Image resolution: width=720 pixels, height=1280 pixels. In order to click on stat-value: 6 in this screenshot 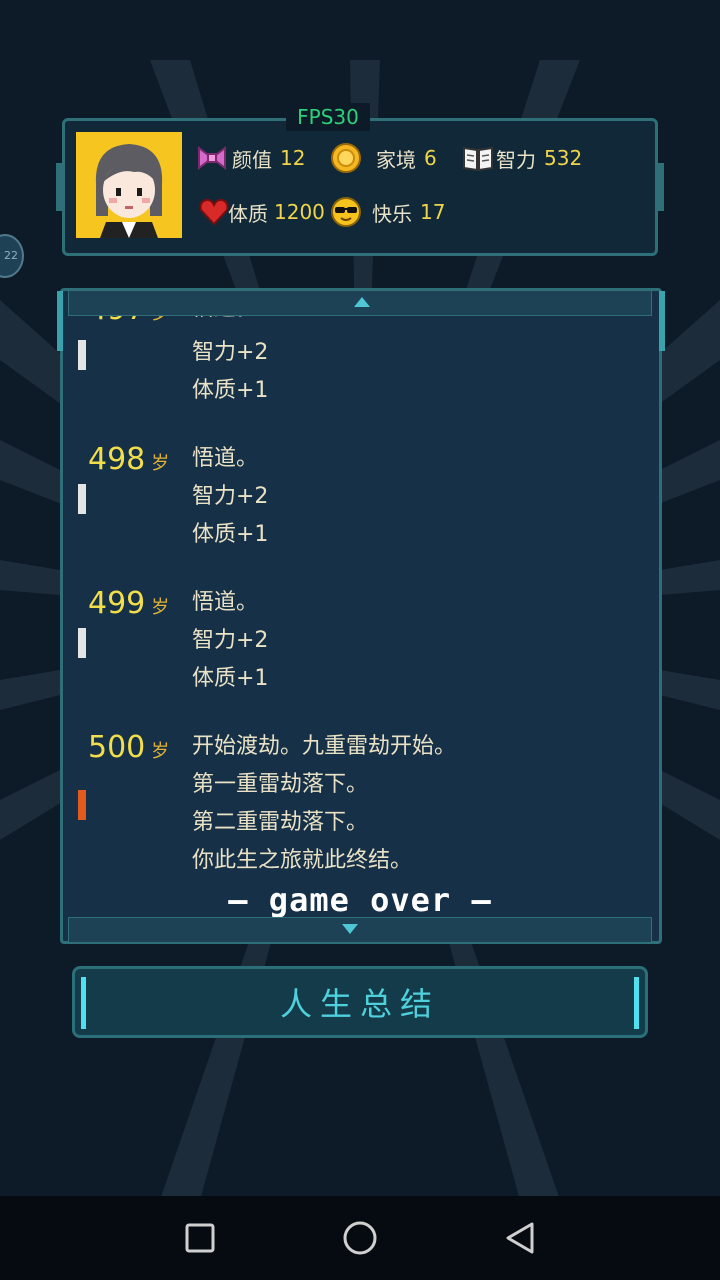, I will do `click(430, 158)`.